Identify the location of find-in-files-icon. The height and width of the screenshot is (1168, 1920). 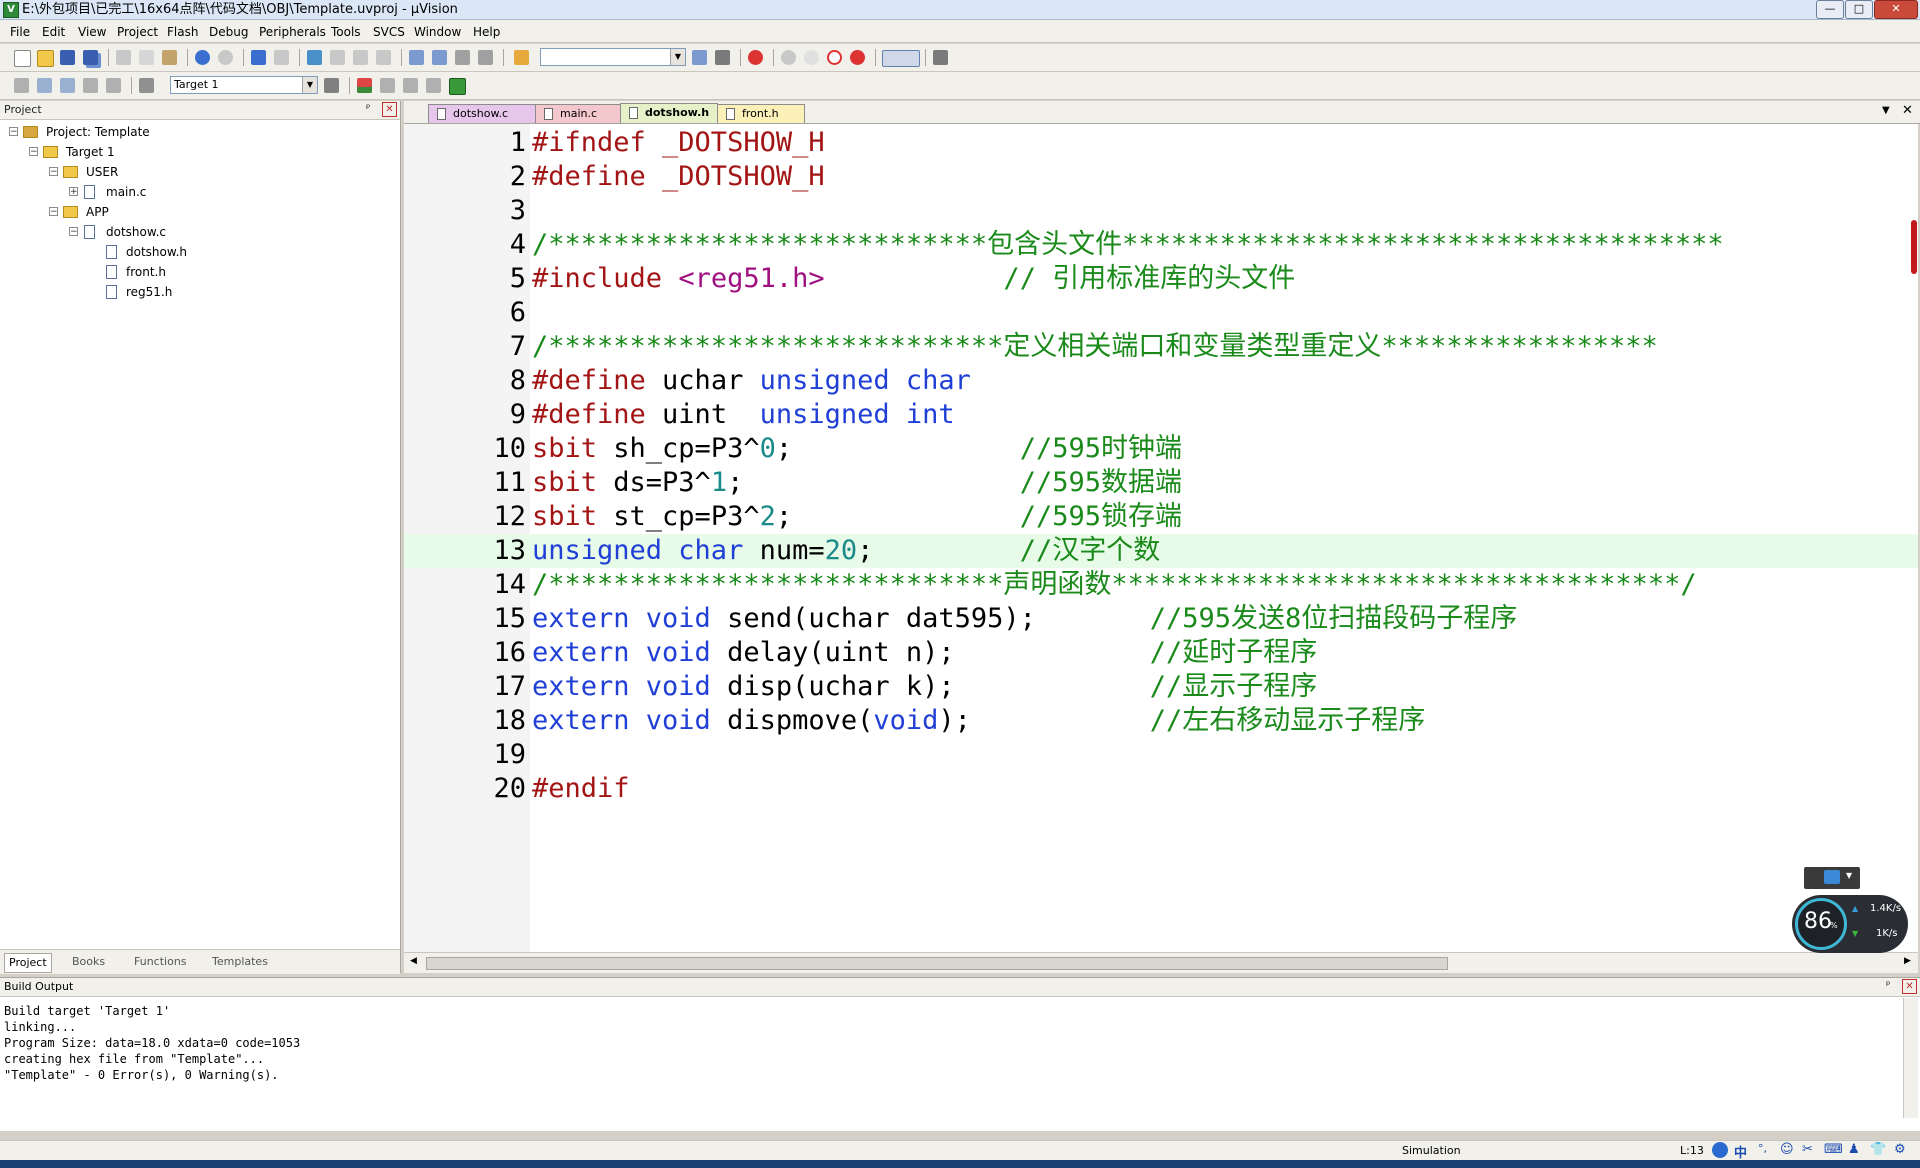
(521, 57).